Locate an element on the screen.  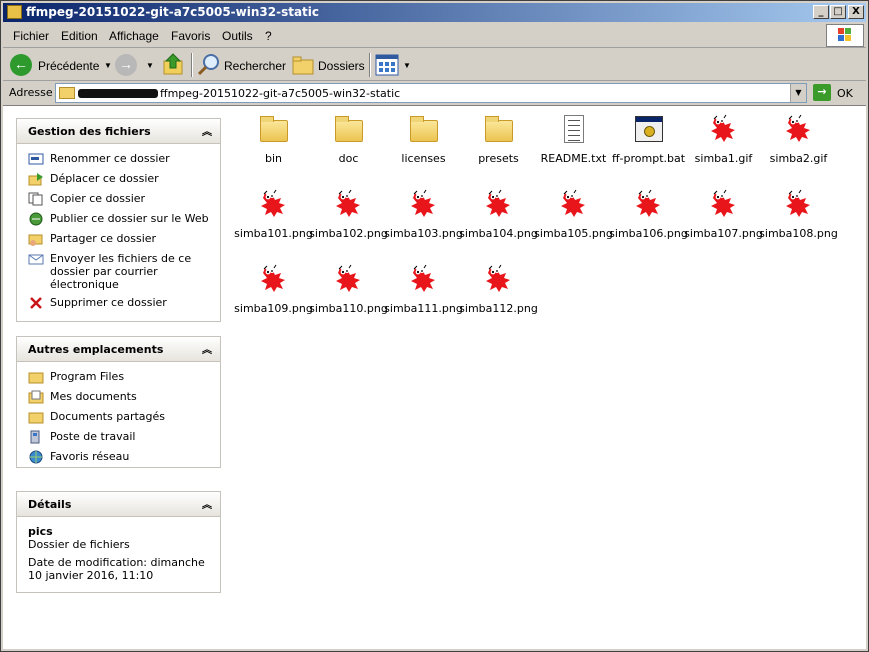
file-item: simba107.png is located at coordinates (723, 219).